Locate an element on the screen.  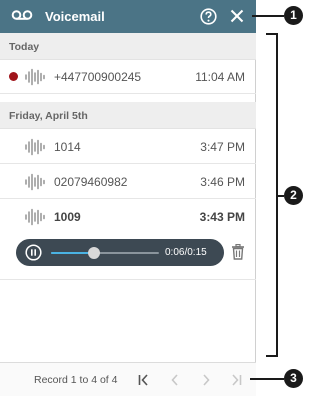
voicemail-time: 3:43 PM is located at coordinates (222, 217).